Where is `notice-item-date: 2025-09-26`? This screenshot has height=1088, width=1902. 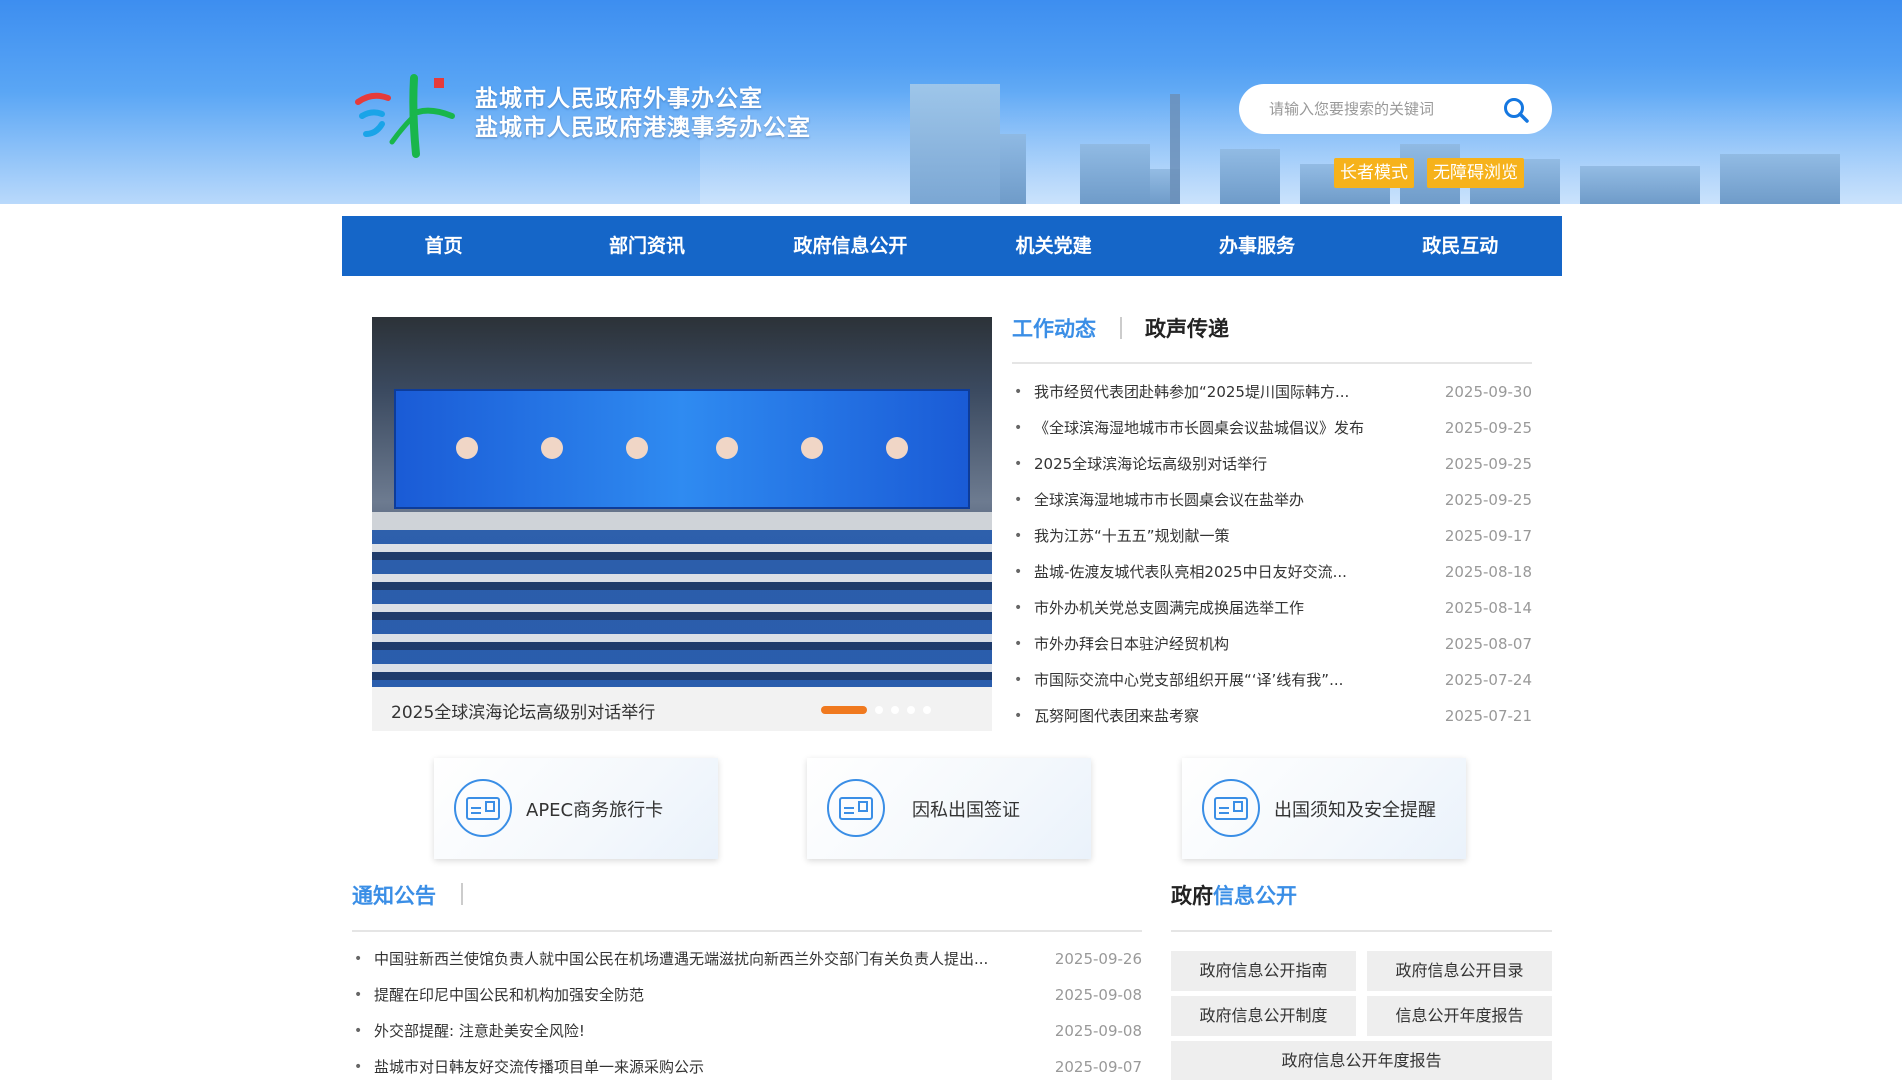
notice-item-date: 2025-09-26 is located at coordinates (1098, 959).